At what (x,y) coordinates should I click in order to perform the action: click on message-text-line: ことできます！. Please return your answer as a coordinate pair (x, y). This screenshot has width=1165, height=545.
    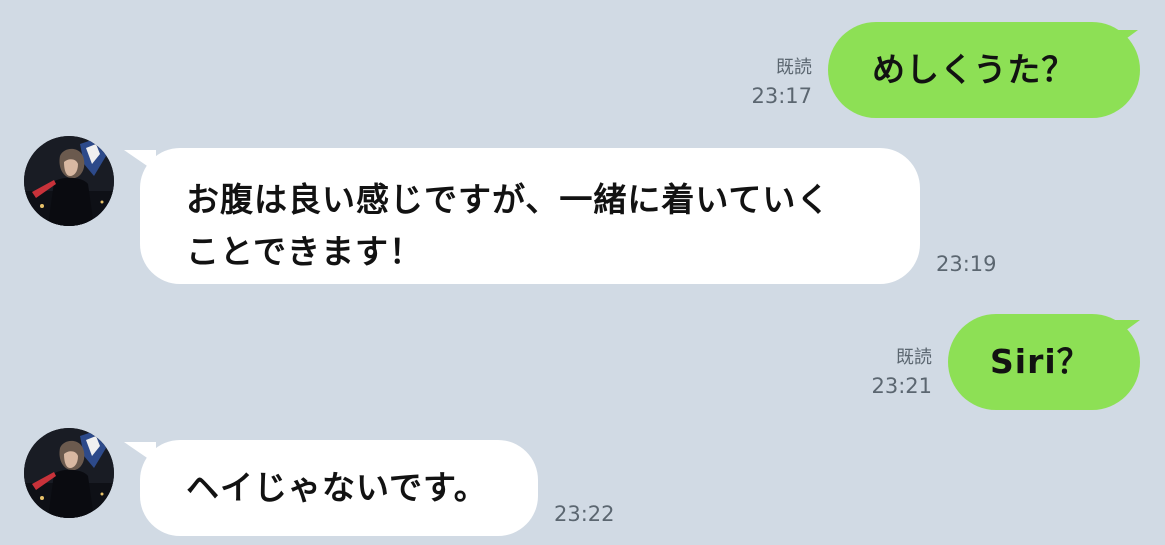
    Looking at the image, I should click on (305, 251).